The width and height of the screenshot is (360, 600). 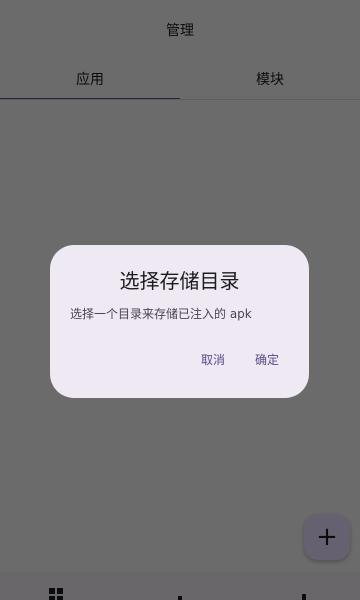 What do you see at coordinates (267, 359) in the screenshot?
I see `confirm-button: 确定` at bounding box center [267, 359].